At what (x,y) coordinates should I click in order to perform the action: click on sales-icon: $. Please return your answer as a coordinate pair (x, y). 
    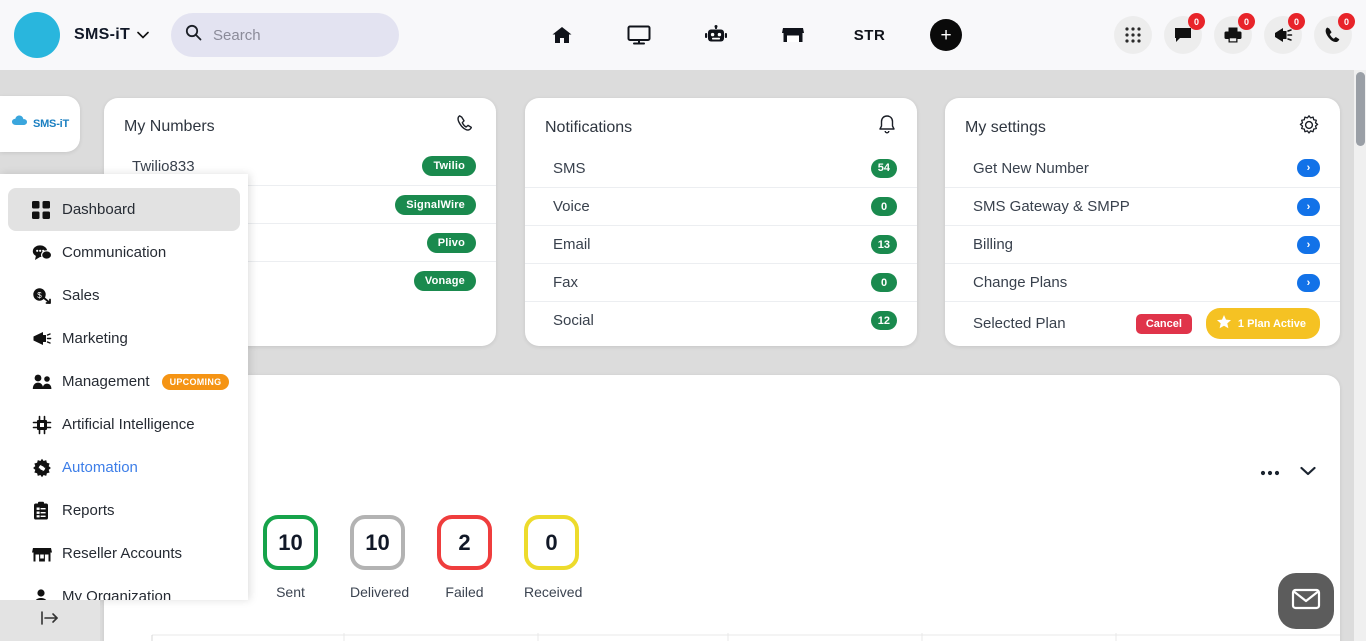
    Looking at the image, I should click on (47, 296).